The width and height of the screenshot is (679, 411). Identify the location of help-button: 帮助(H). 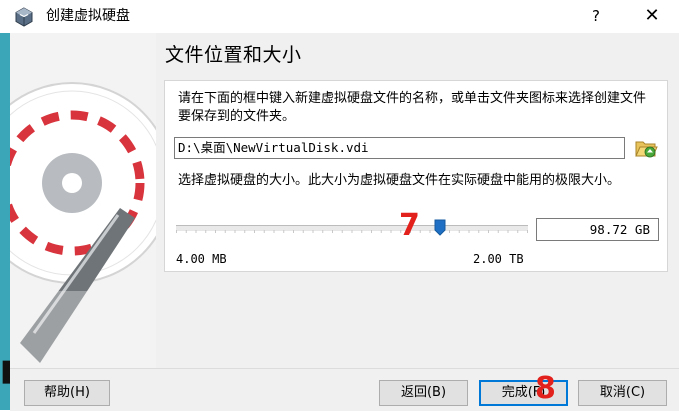
(67, 393).